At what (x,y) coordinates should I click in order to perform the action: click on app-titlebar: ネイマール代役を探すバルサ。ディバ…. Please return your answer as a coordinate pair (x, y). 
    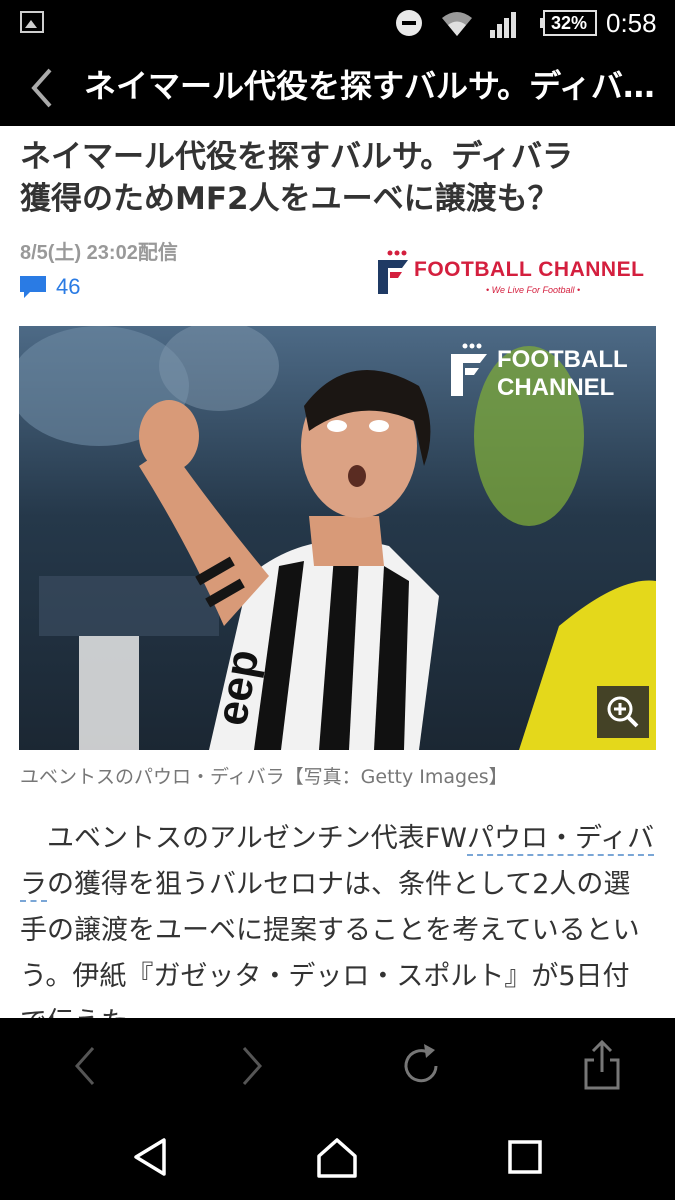
    Looking at the image, I should click on (337, 86).